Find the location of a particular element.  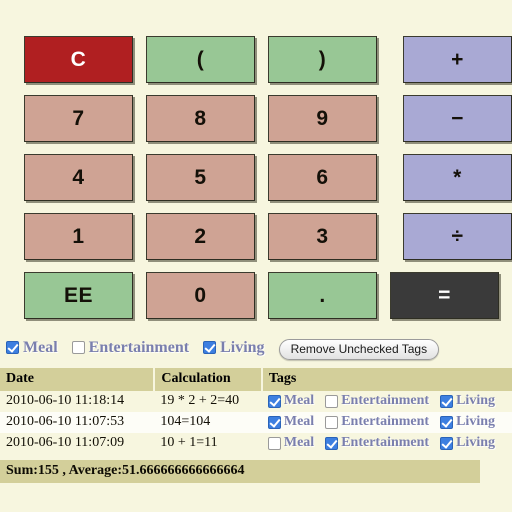

column-header-date: Date is located at coordinates (78, 379).